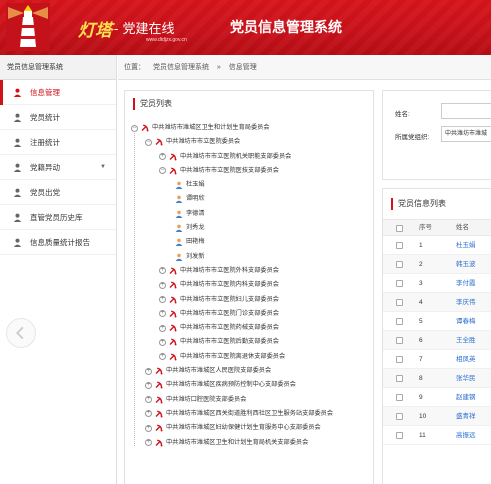 The height and width of the screenshot is (484, 491). I want to click on sidebar-title: 党员信息管理系统, so click(58, 67).